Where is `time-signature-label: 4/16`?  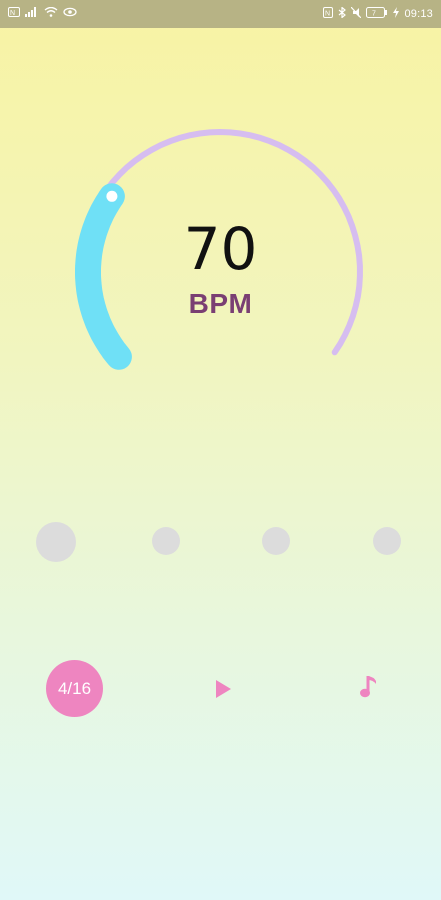 time-signature-label: 4/16 is located at coordinates (74, 688).